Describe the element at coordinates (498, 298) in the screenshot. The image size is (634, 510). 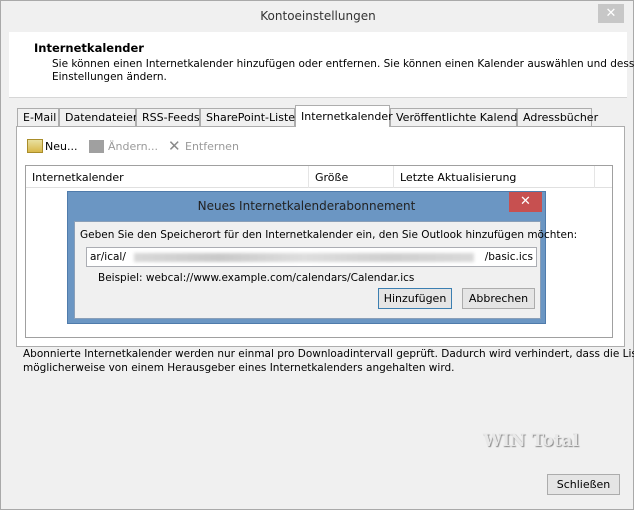
I see `cancel-button: Abbrechen` at that location.